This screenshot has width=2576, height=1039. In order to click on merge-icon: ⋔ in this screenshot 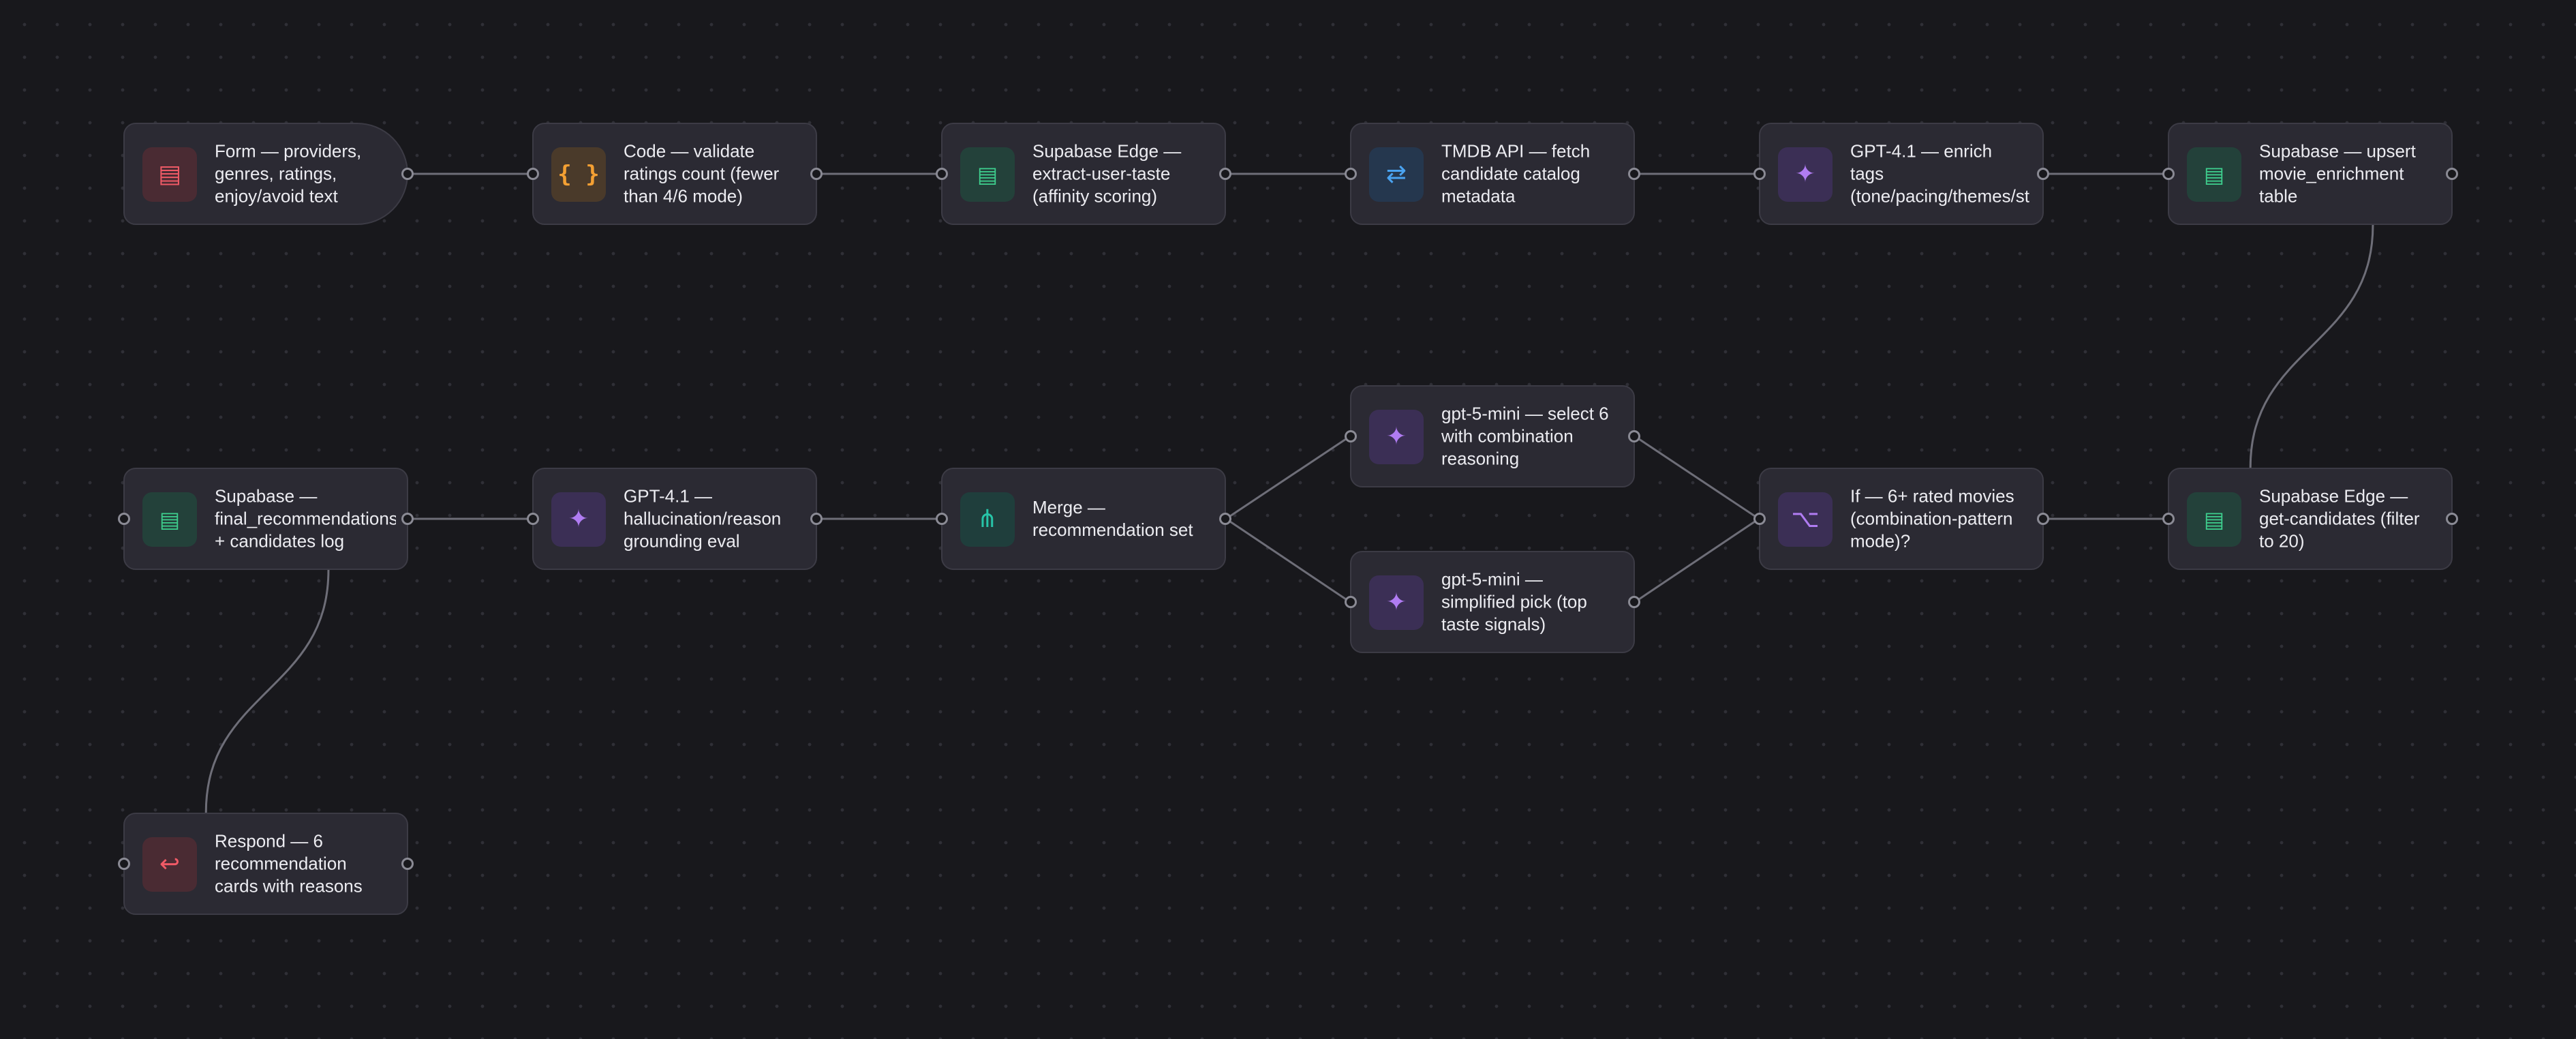, I will do `click(987, 519)`.